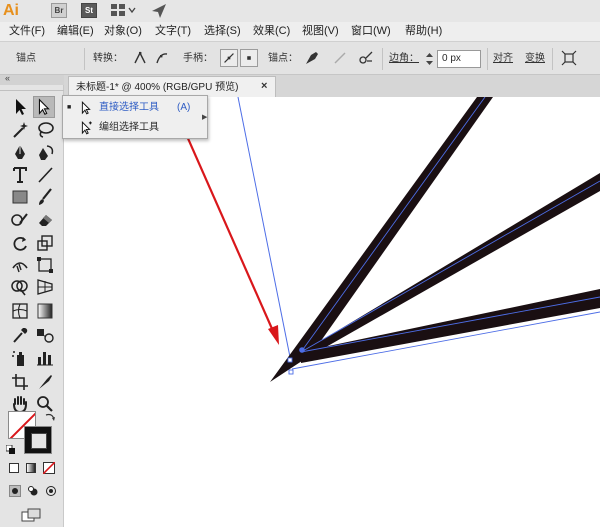 Image resolution: width=600 pixels, height=527 pixels. I want to click on stock-button: St, so click(89, 10).